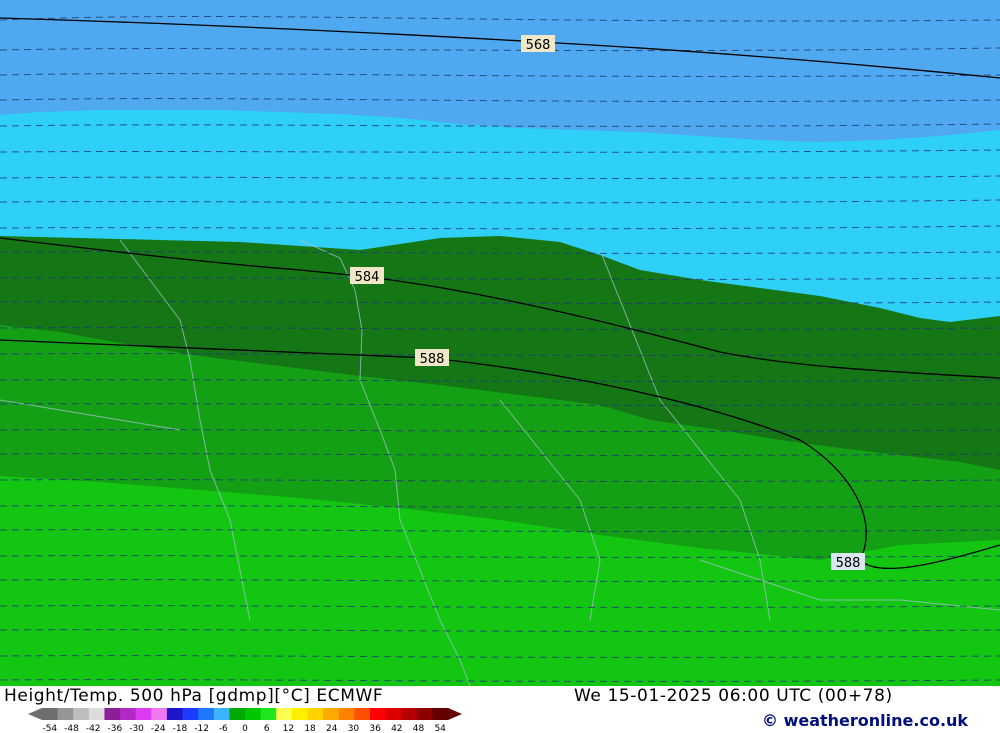 This screenshot has height=733, width=1000. What do you see at coordinates (194, 696) in the screenshot?
I see `map-title: Height/Temp. 500 hPa [gdmp][°C] ECMWF` at bounding box center [194, 696].